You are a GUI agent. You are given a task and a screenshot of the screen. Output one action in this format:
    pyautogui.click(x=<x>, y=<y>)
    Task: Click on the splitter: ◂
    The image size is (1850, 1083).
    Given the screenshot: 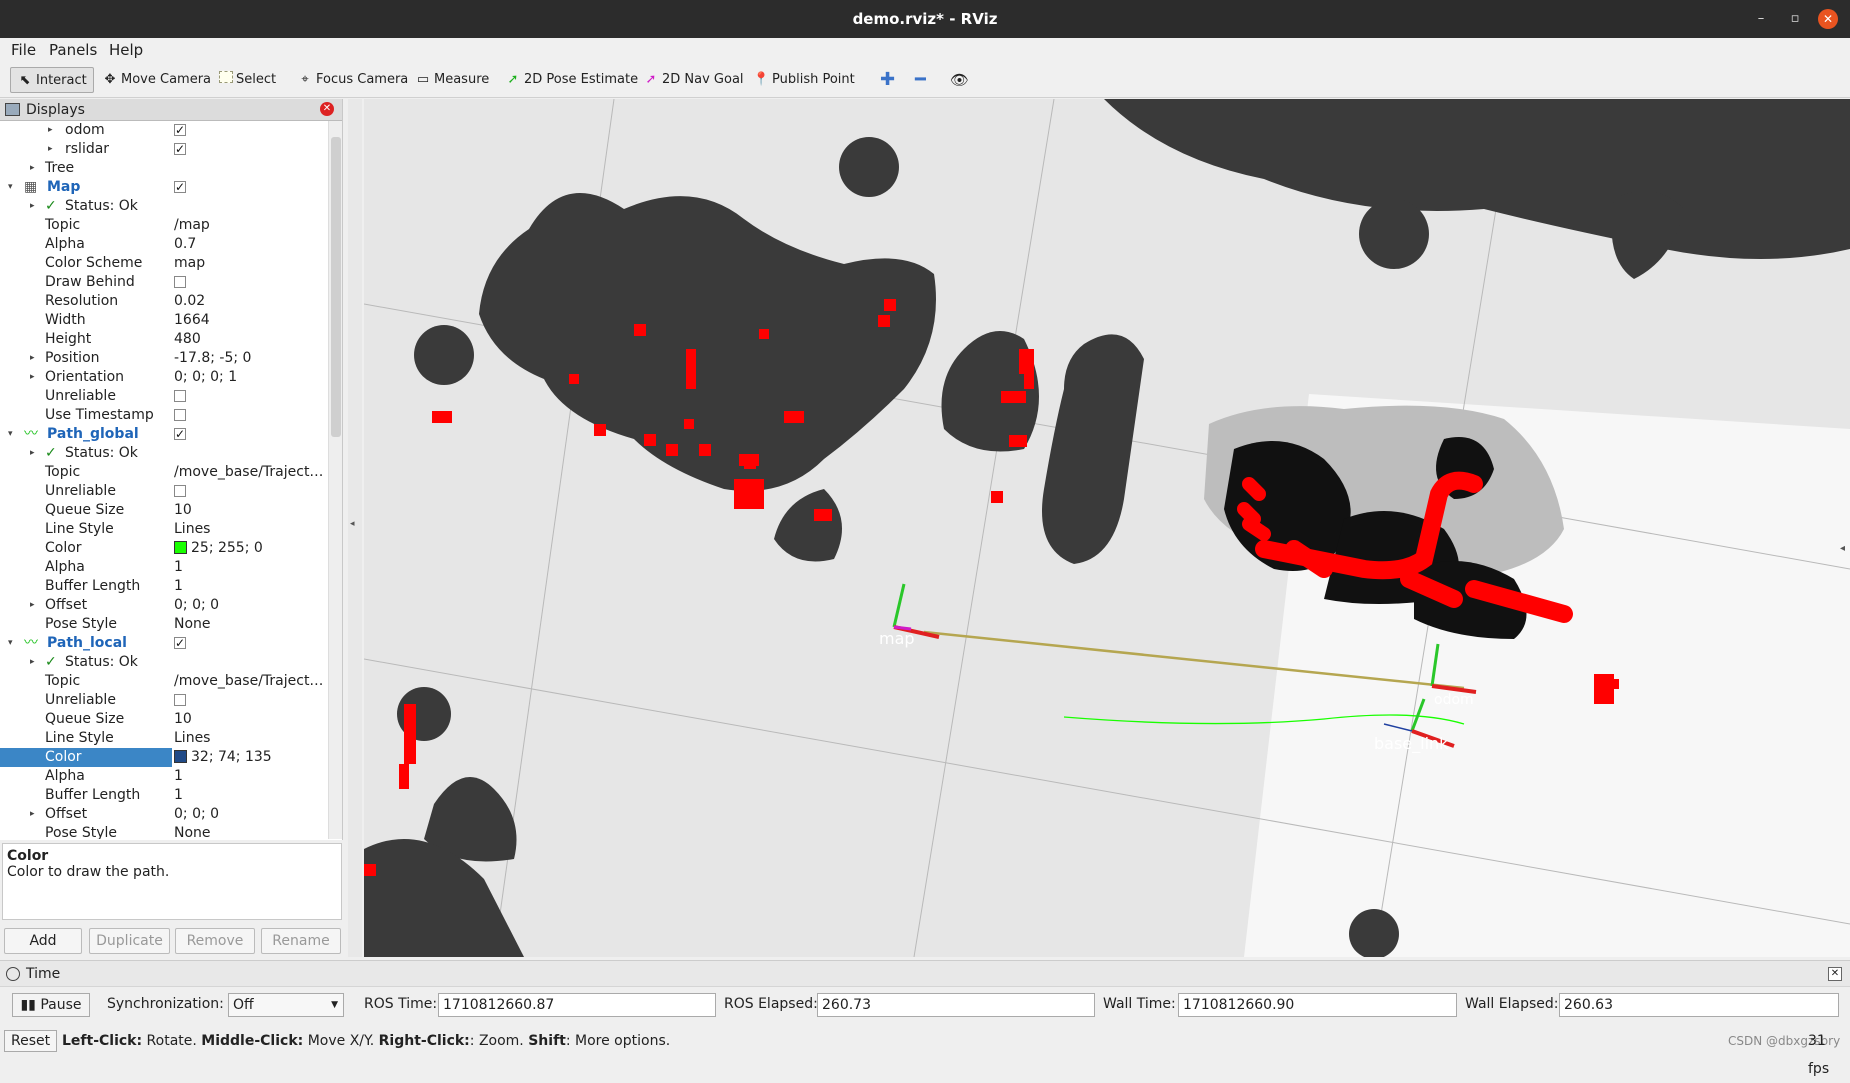 What is the action you would take?
    pyautogui.click(x=355, y=528)
    